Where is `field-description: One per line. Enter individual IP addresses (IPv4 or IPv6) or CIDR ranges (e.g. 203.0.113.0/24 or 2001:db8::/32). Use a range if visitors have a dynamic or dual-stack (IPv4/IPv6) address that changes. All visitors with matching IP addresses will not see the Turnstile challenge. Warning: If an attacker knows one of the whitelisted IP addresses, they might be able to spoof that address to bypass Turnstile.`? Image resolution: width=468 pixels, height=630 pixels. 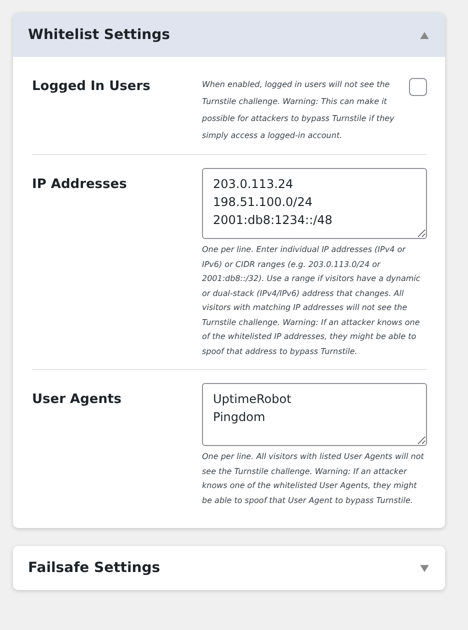 field-description: One per line. Enter individual IP addresses (IPv4 or IPv6) or CIDR ranges (e.g. 203.0.113.0/24 or 2001:db8::/32). Use a range if visitors have a dynamic or dual-stack (IPv4/IPv6) address that changes. All visitors with matching IP addresses will not see the Turnstile challenge. Warning: If an attacker knows one of the whitelisted IP addresses, they might be able to spoof that address to bypass Turnstile. is located at coordinates (312, 301).